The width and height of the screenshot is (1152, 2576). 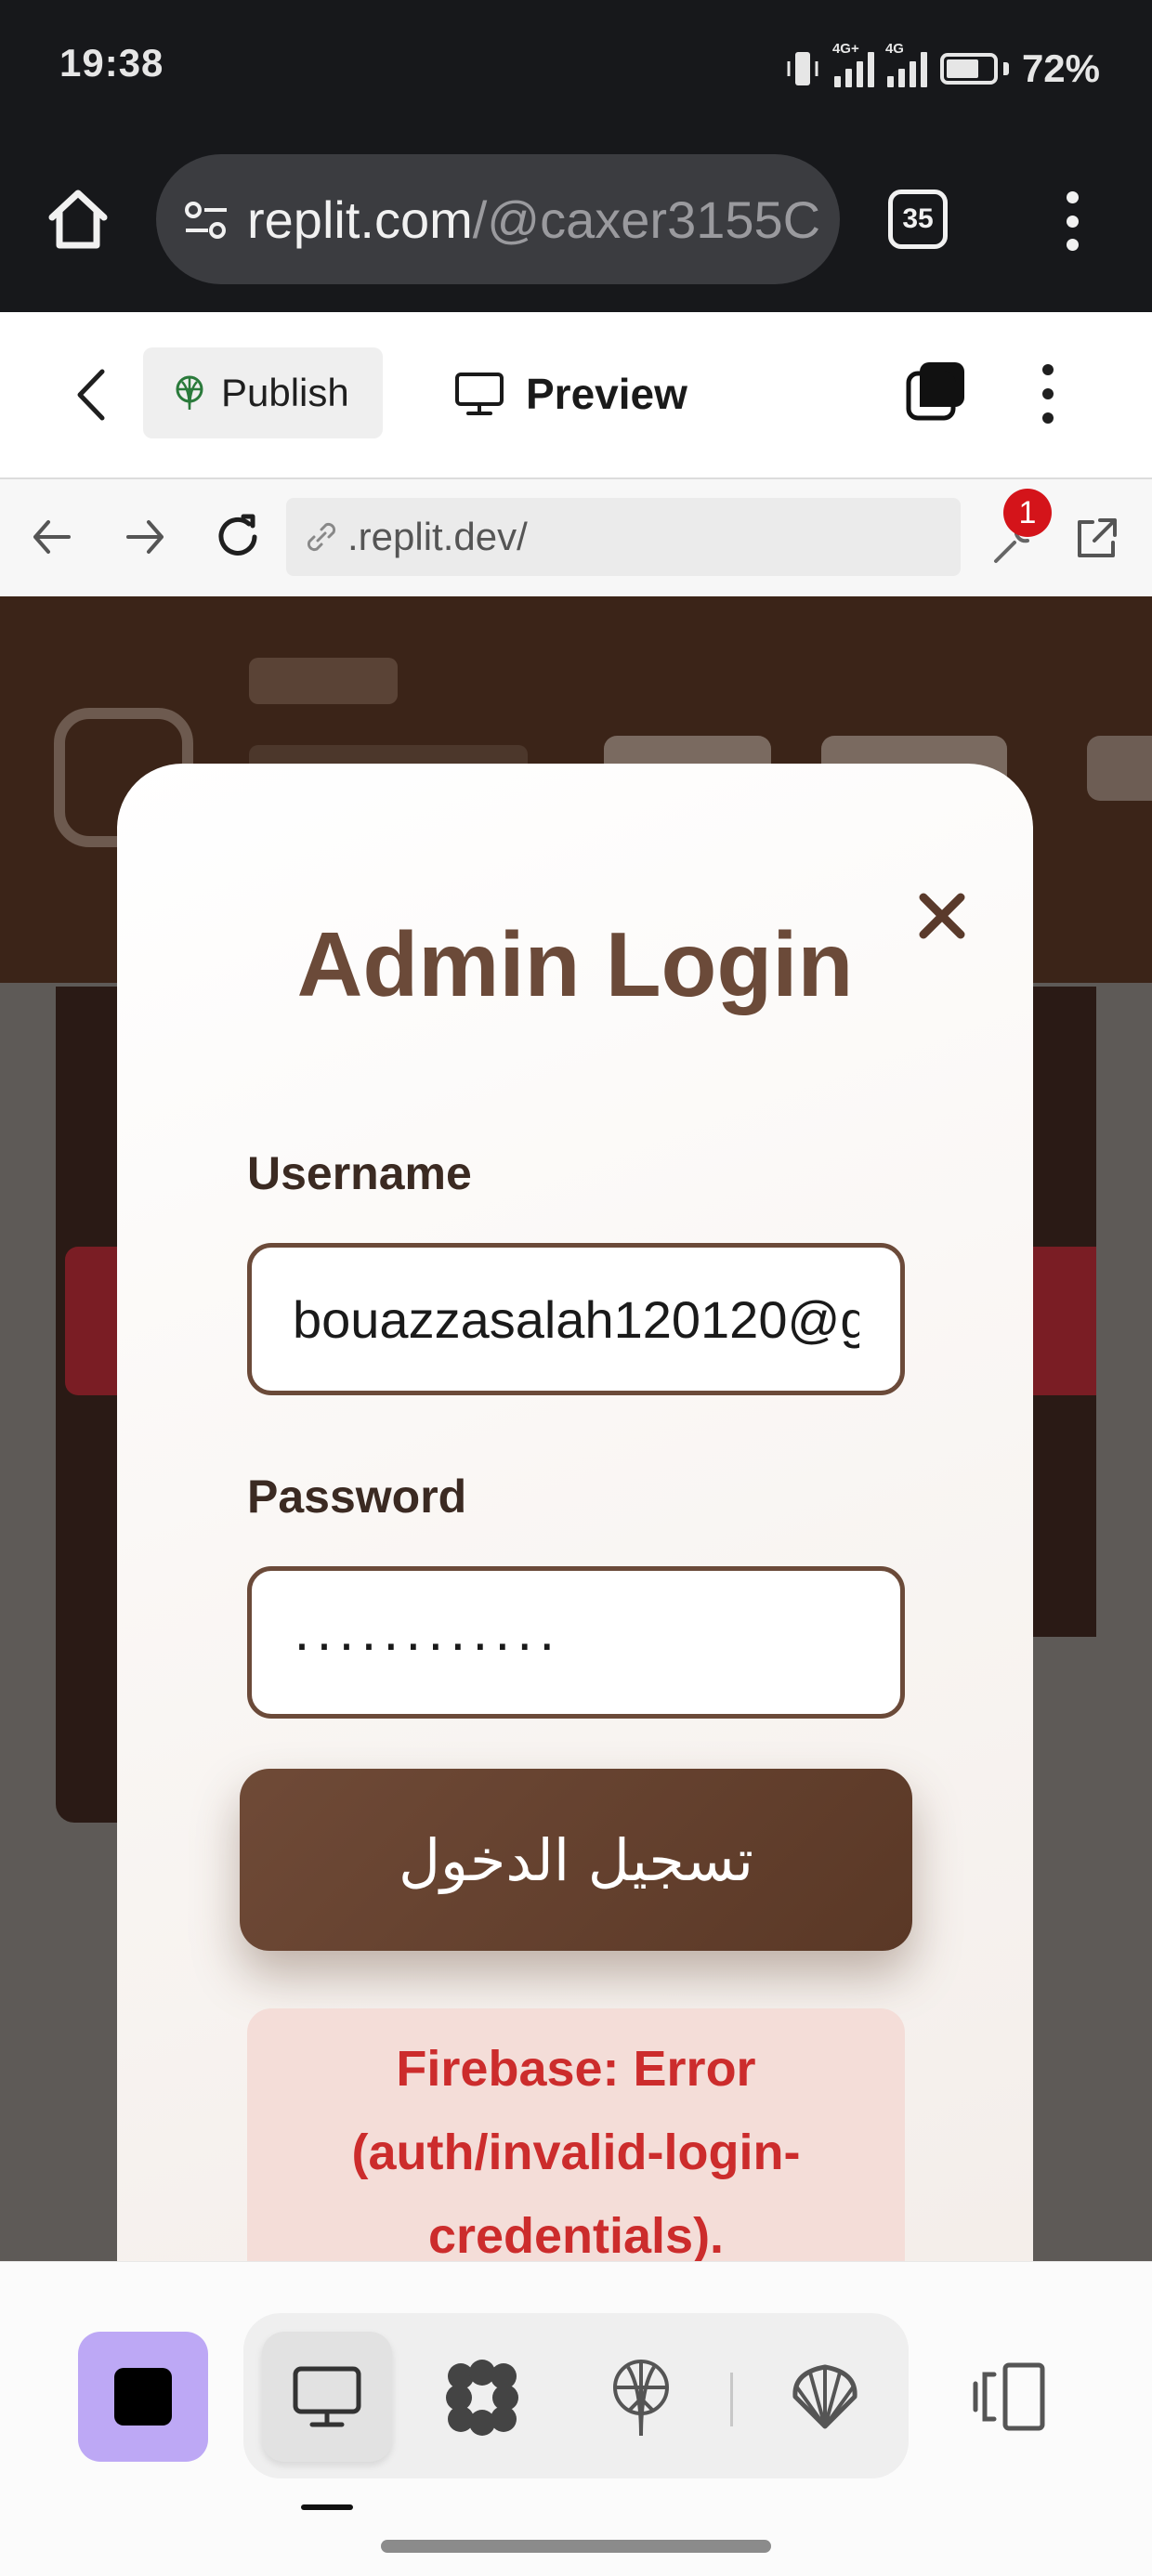 I want to click on active-tab-indicator, so click(x=327, y=2507).